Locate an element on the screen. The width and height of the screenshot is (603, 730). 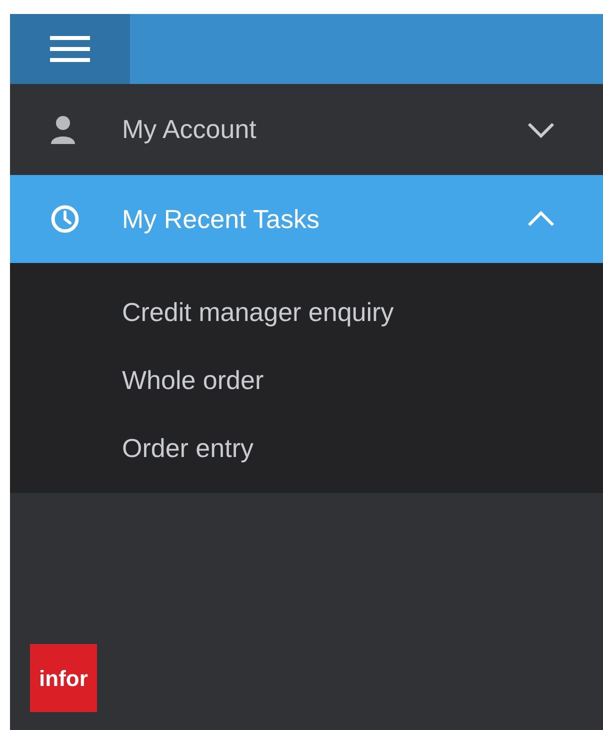
clock-icon is located at coordinates (65, 219).